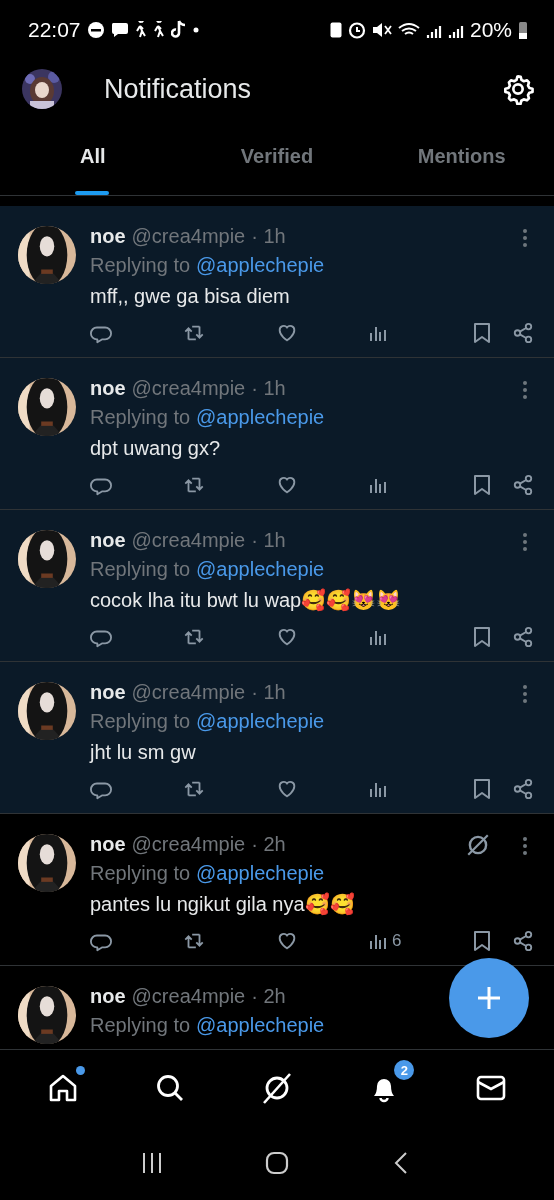 This screenshot has height=1200, width=554. What do you see at coordinates (277, 282) in the screenshot?
I see `unread-notification: noe @crea4mpie · 1h Replying to @applechepie mff,, gwe ga bisa diem` at bounding box center [277, 282].